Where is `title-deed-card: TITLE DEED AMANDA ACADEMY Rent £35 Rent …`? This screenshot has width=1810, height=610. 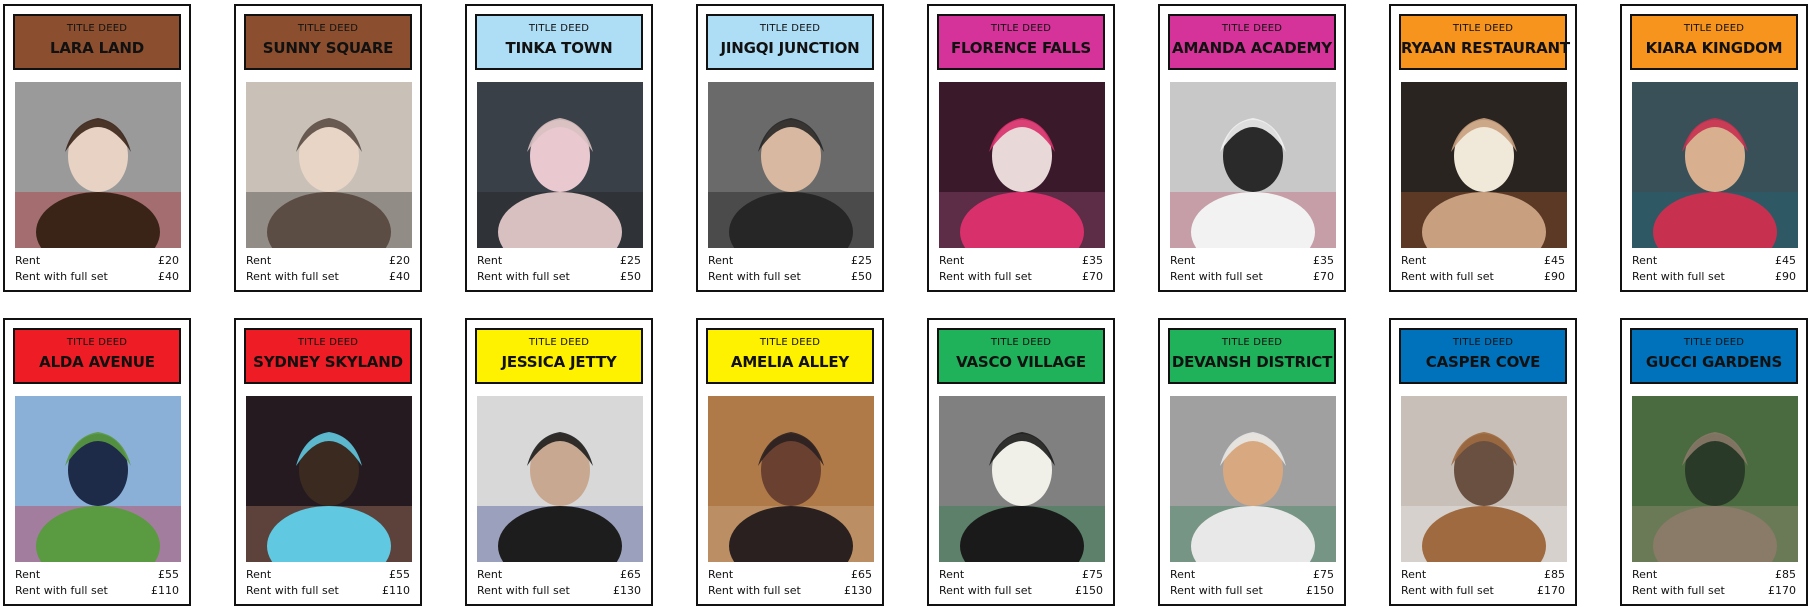 title-deed-card: TITLE DEED AMANDA ACADEMY Rent £35 Rent … is located at coordinates (1252, 148).